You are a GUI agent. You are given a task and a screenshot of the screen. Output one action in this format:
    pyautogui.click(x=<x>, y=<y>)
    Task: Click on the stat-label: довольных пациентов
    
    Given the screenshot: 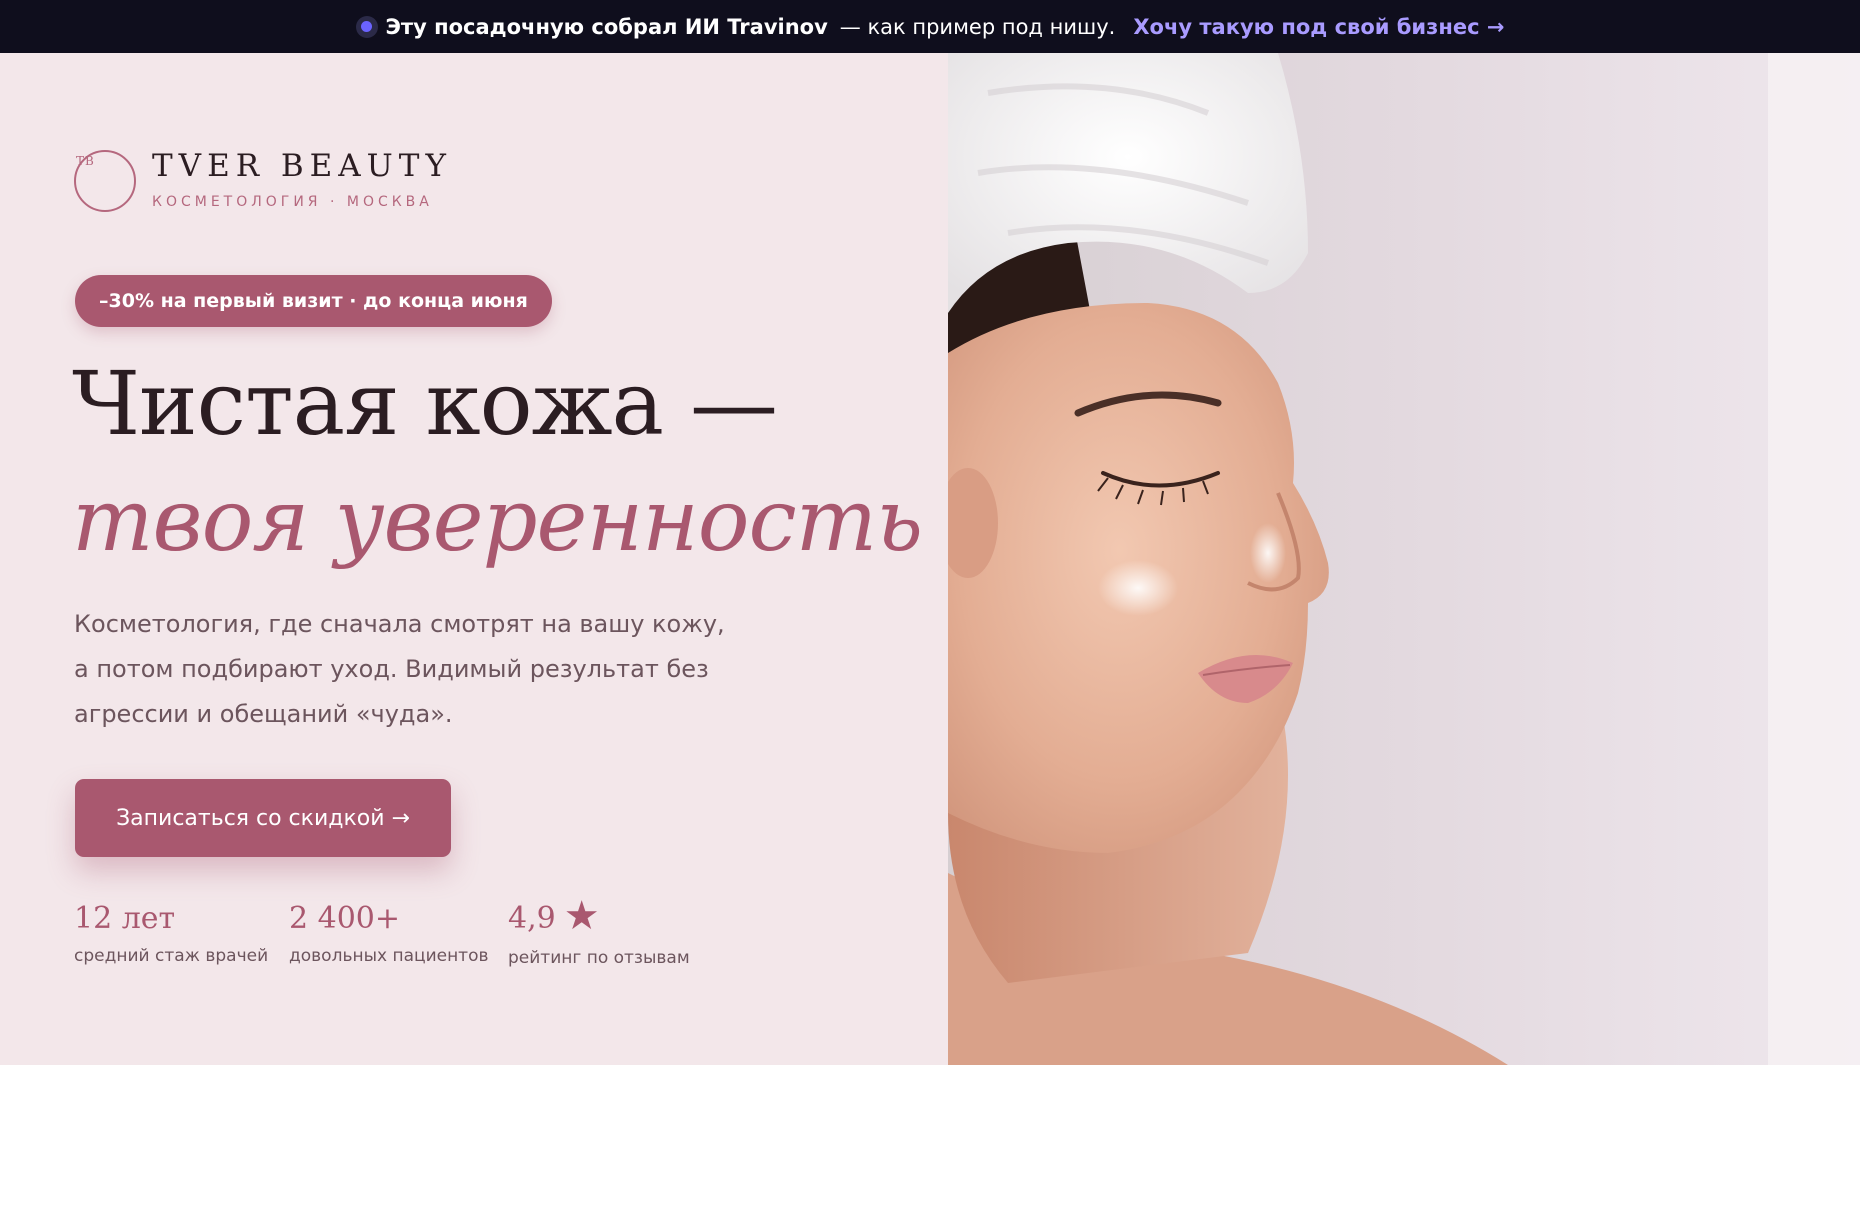 What is the action you would take?
    pyautogui.click(x=389, y=956)
    